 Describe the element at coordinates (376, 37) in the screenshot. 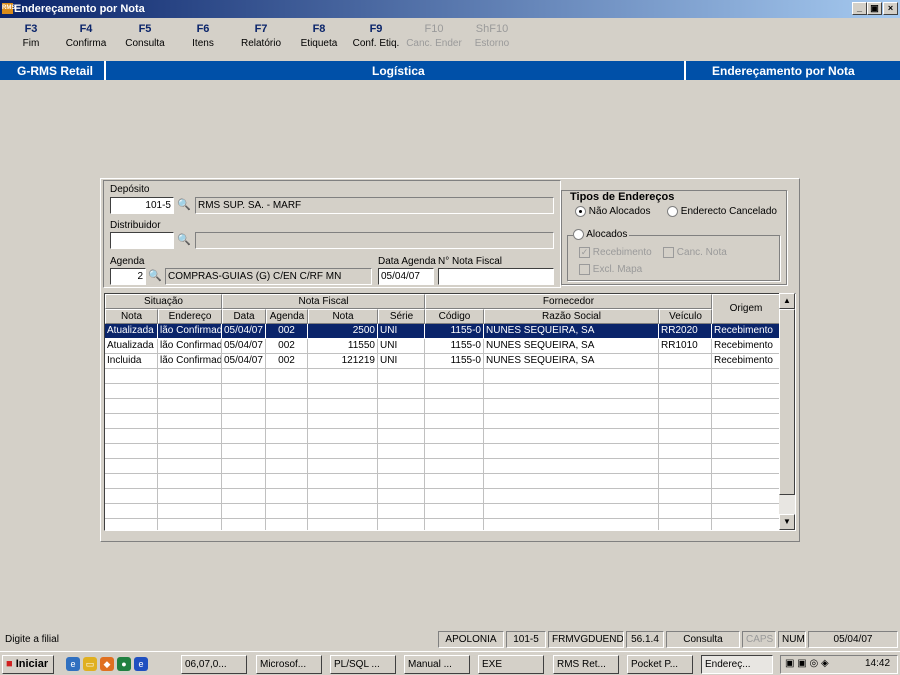

I see `f9-conf-etiq-button: F9 Conf. Etiq.` at that location.